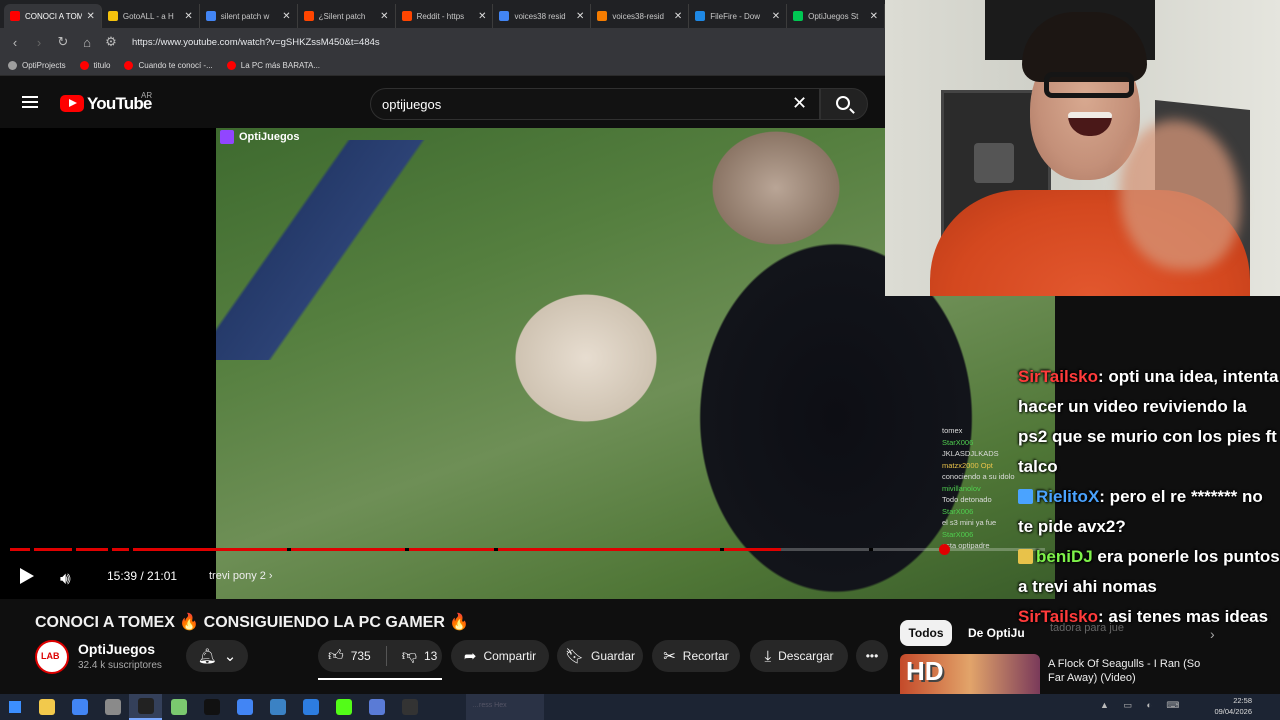  I want to click on tab-label: Reddit - https, so click(440, 16).